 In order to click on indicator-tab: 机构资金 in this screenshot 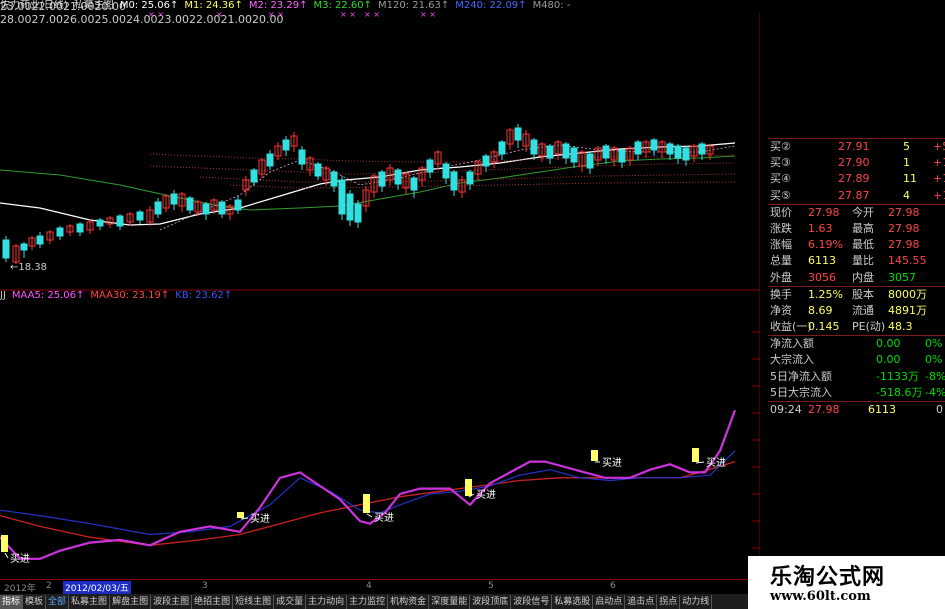, I will do `click(409, 602)`.